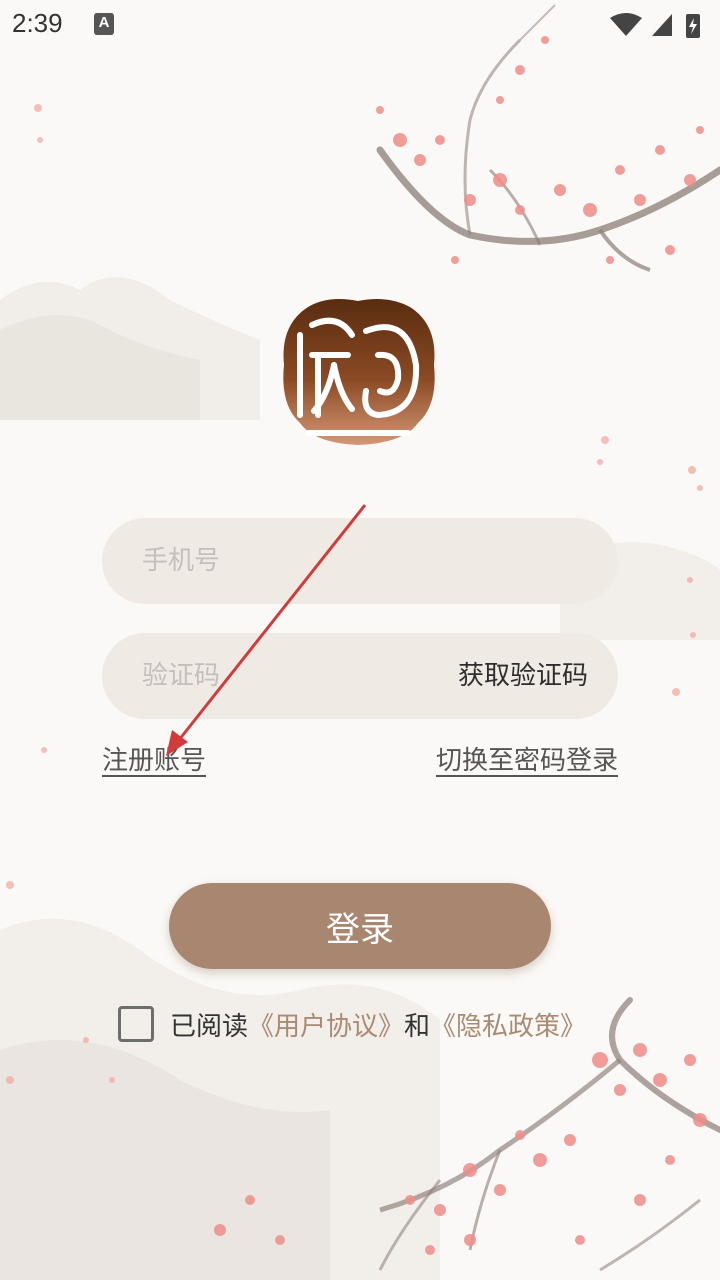  Describe the element at coordinates (527, 758) in the screenshot. I see `switch-to-password-login-link: 切换至密码登录` at that location.